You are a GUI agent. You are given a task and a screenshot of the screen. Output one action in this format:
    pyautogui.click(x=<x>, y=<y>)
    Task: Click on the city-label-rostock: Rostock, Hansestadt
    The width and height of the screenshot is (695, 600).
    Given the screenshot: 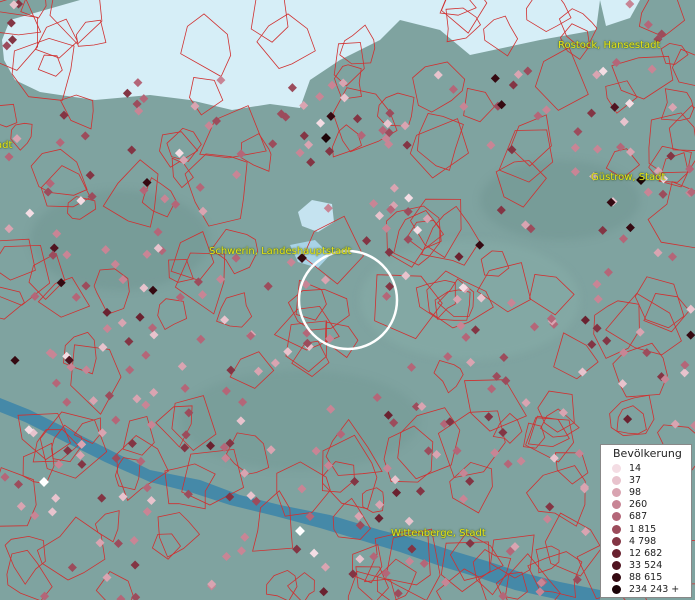 What is the action you would take?
    pyautogui.click(x=609, y=45)
    